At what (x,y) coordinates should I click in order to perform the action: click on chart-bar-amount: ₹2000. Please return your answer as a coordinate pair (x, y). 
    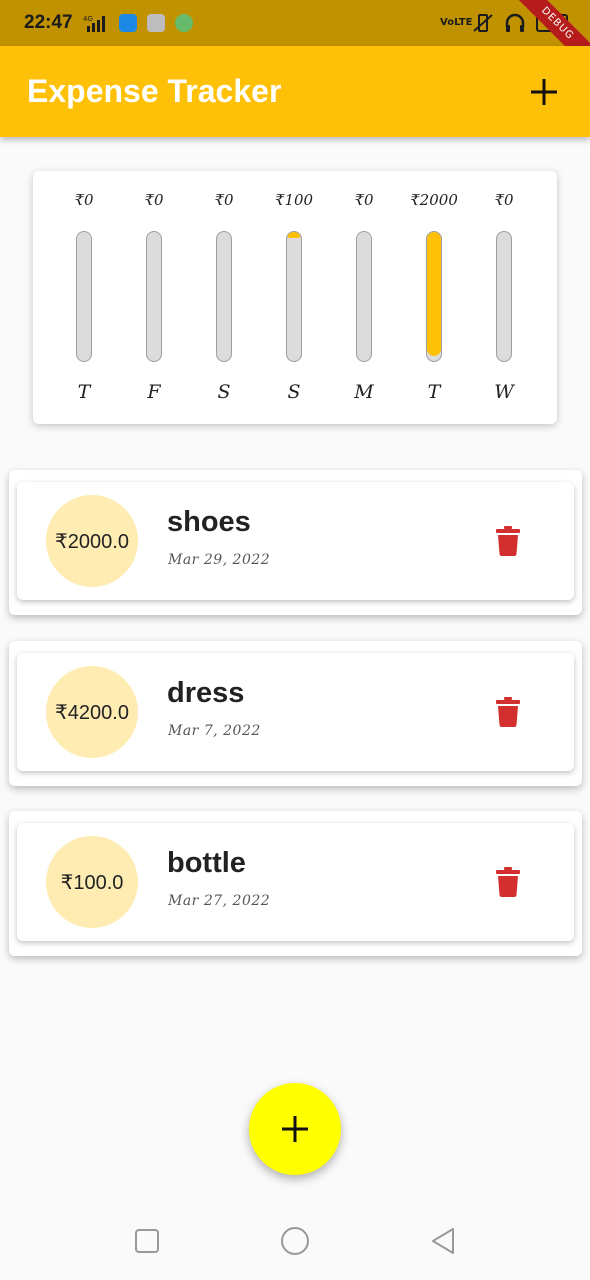
    Looking at the image, I should click on (434, 200).